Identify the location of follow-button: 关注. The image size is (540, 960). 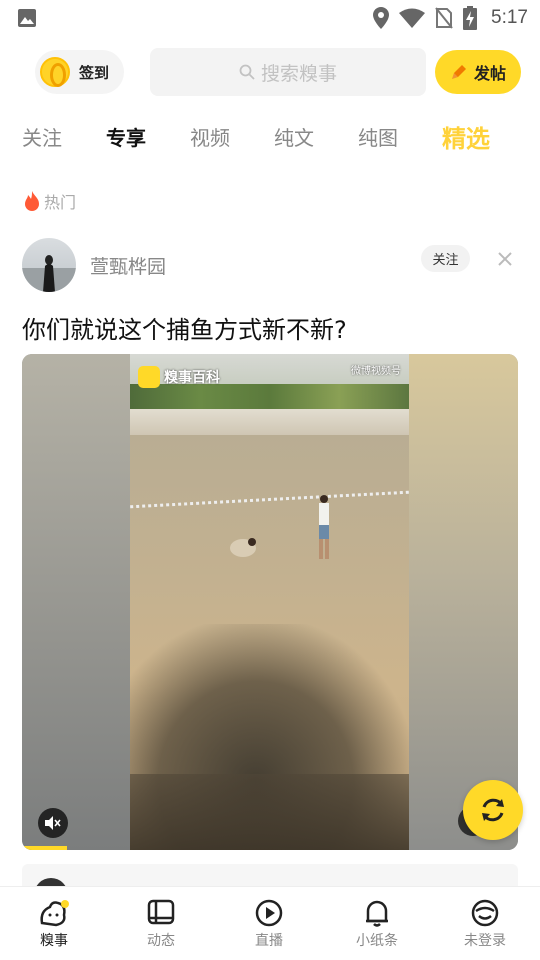
(445, 258).